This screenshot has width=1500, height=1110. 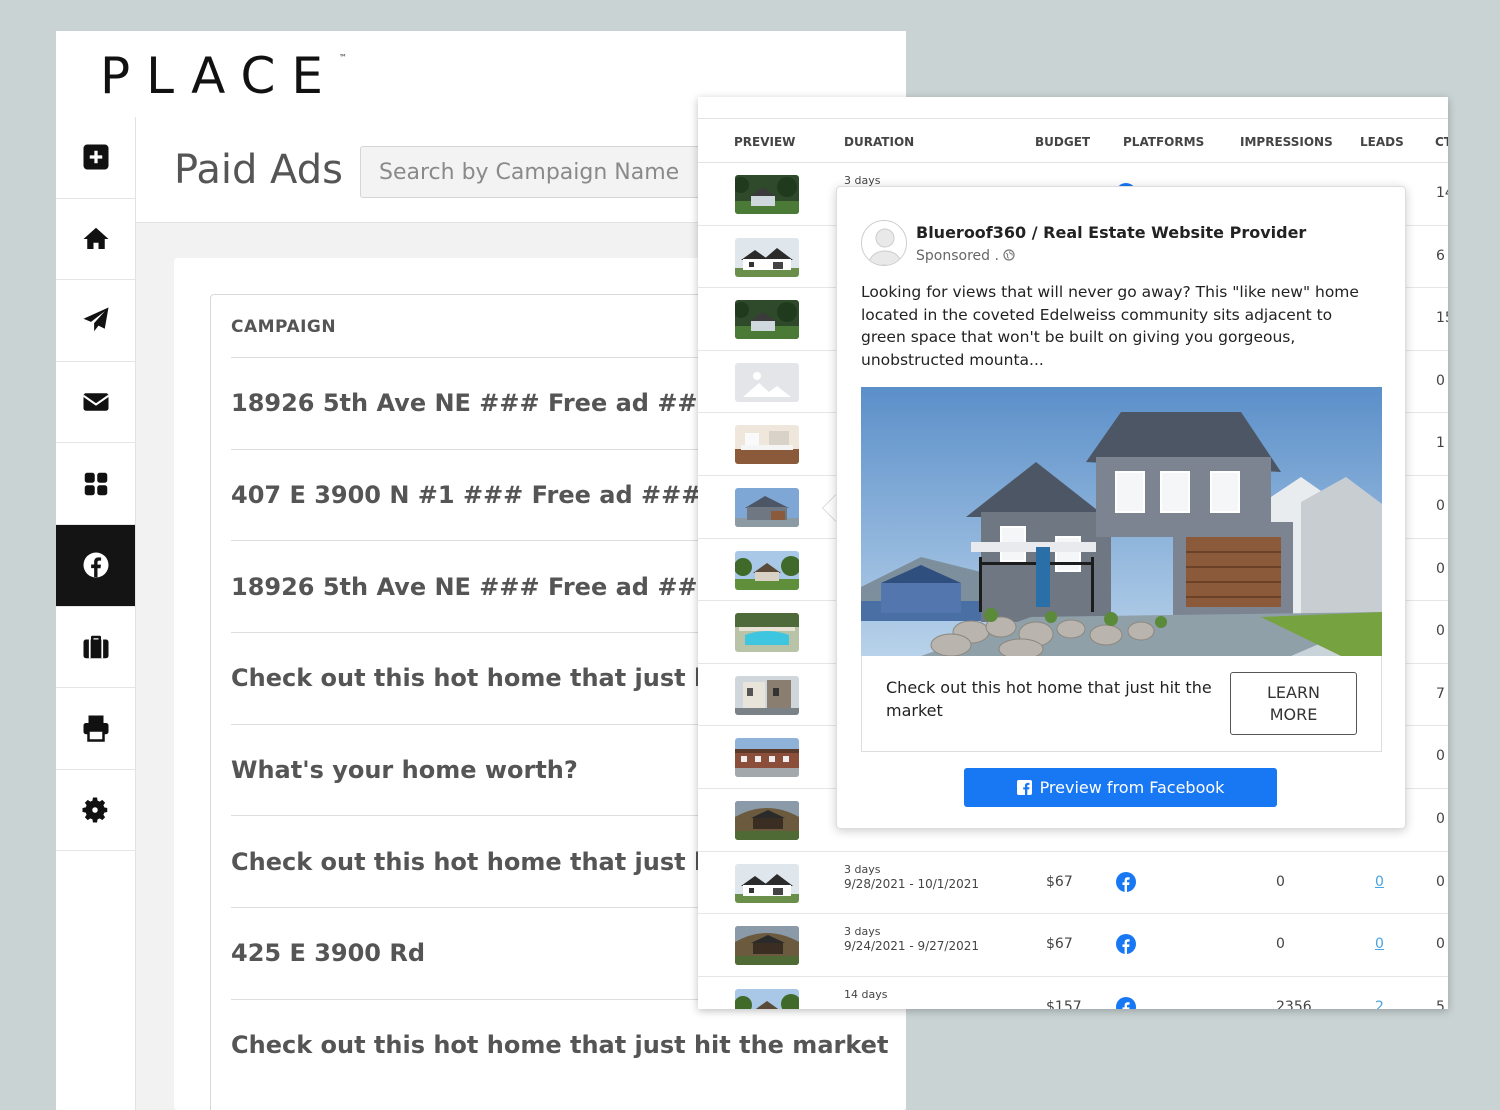 What do you see at coordinates (1294, 1003) in the screenshot?
I see `impressions-cell: 2356` at bounding box center [1294, 1003].